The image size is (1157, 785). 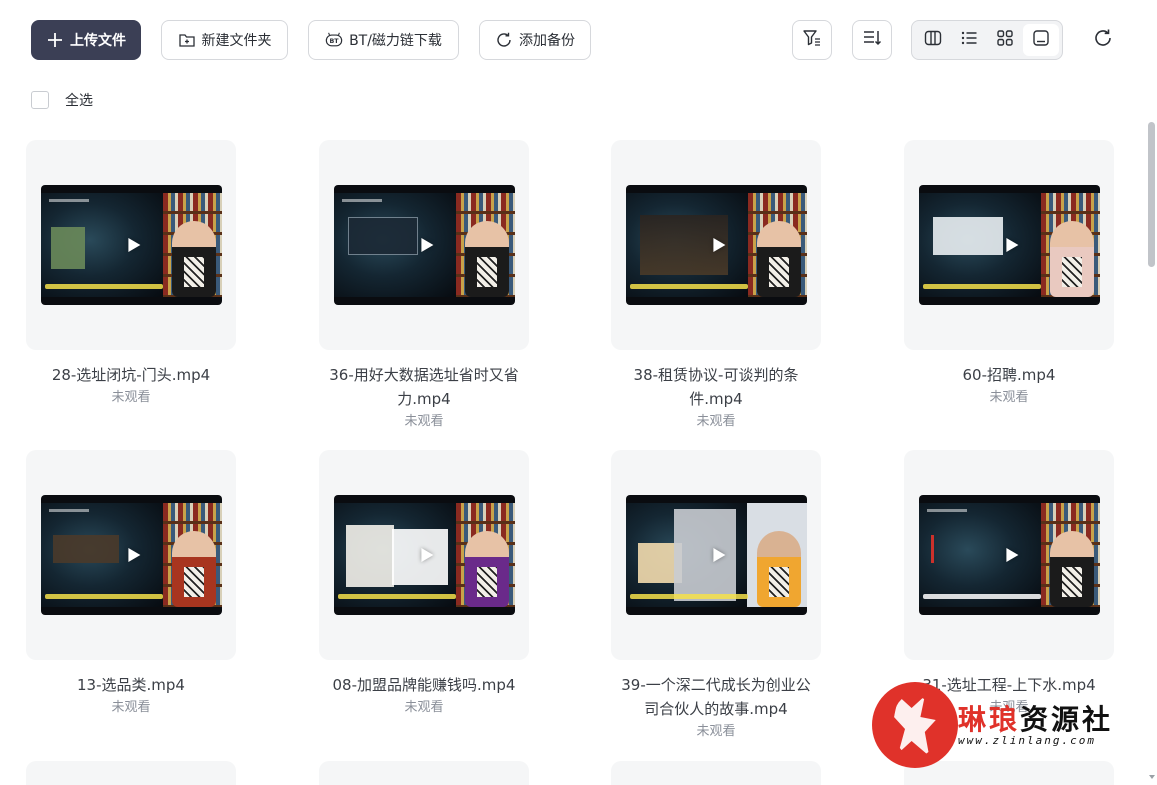 I want to click on refresh-button, so click(x=1103, y=40).